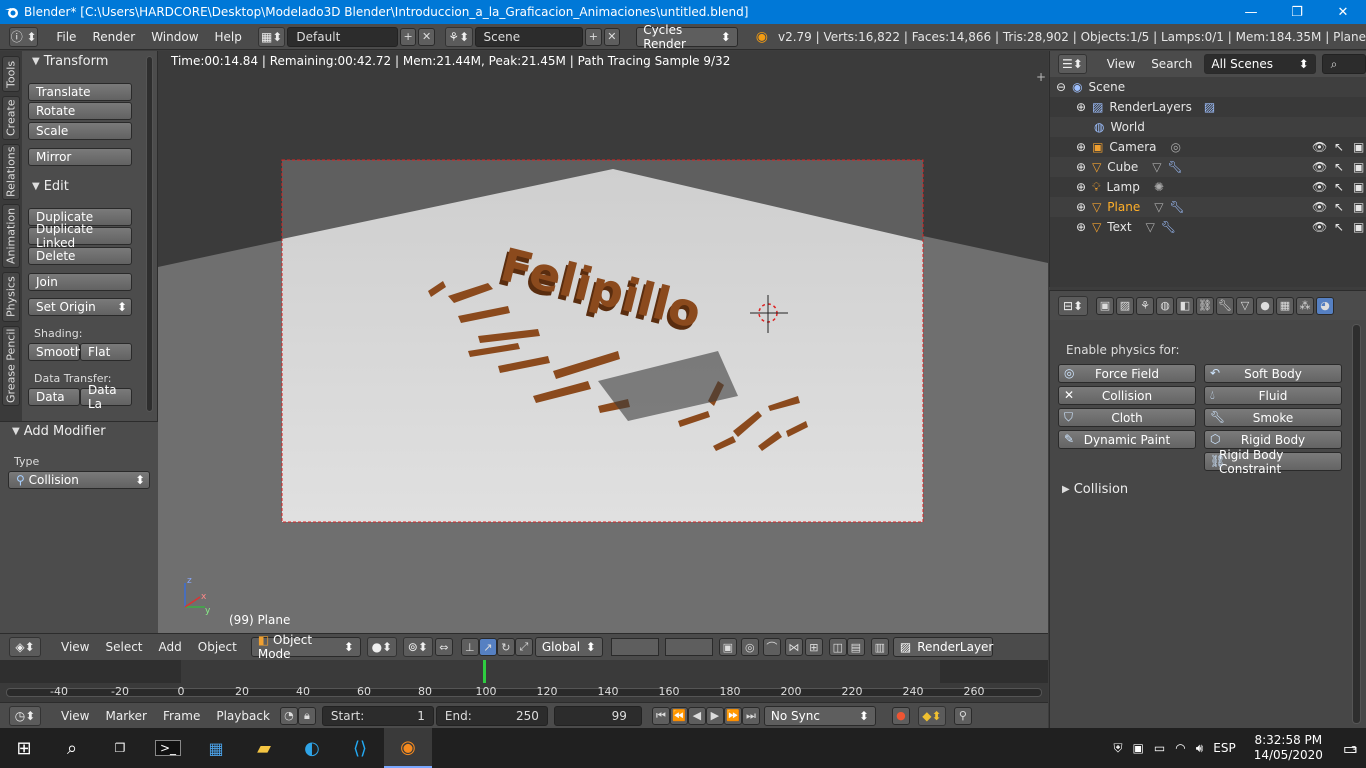 The image size is (1366, 768). I want to click on pivot-point-button: ⊚⬍, so click(417, 647).